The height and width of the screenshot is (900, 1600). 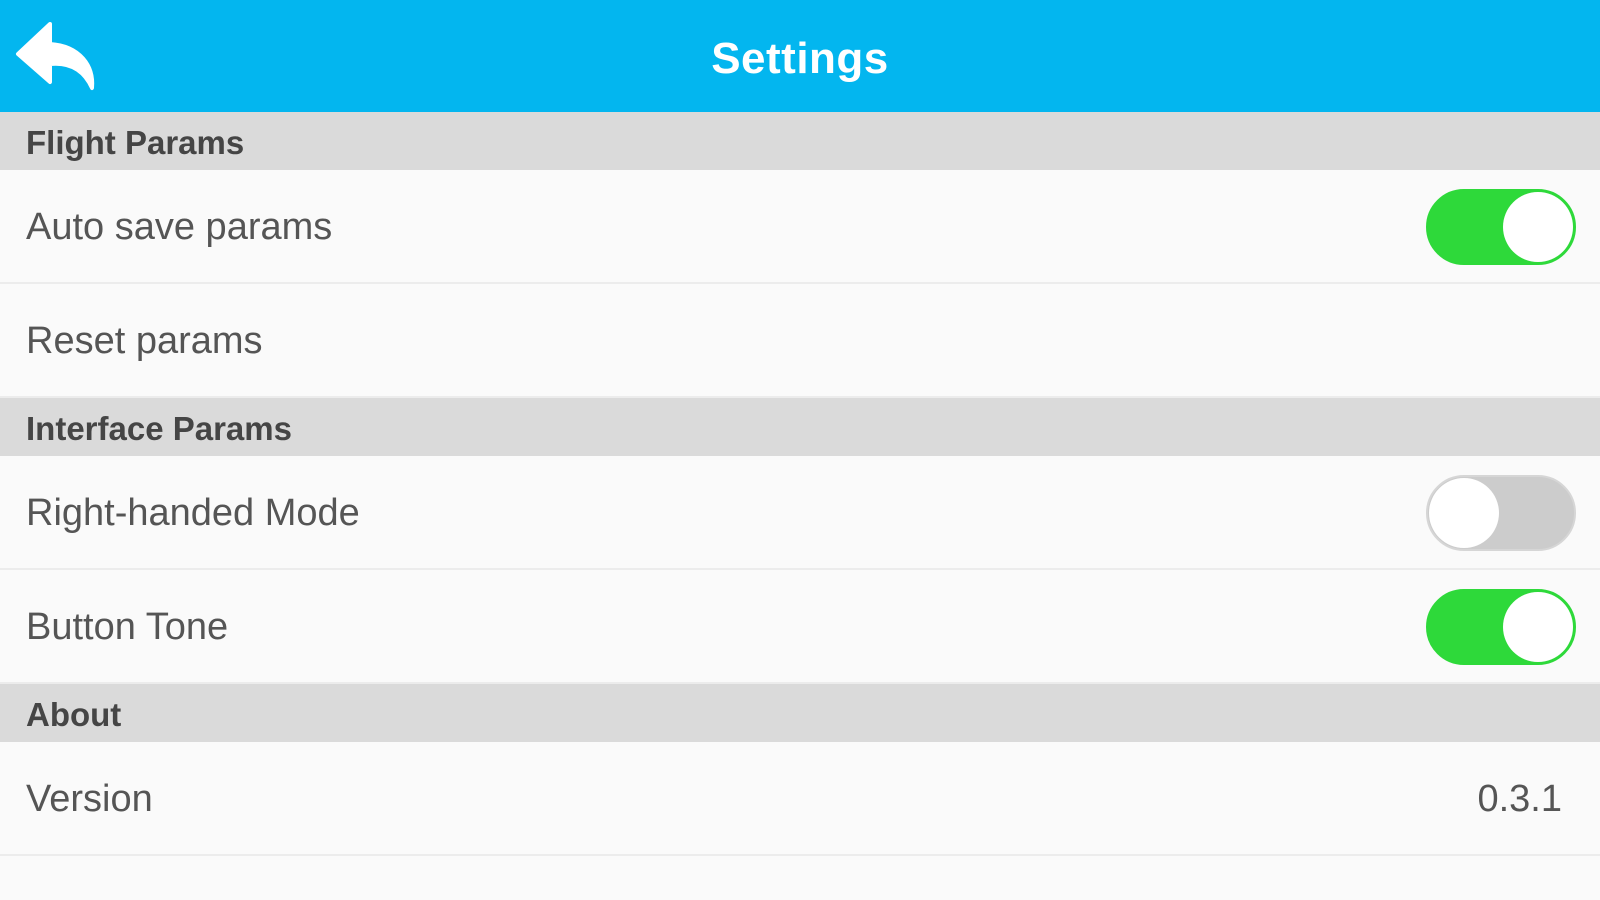 I want to click on setting-row-auto-save-params: Auto save params, so click(x=800, y=227).